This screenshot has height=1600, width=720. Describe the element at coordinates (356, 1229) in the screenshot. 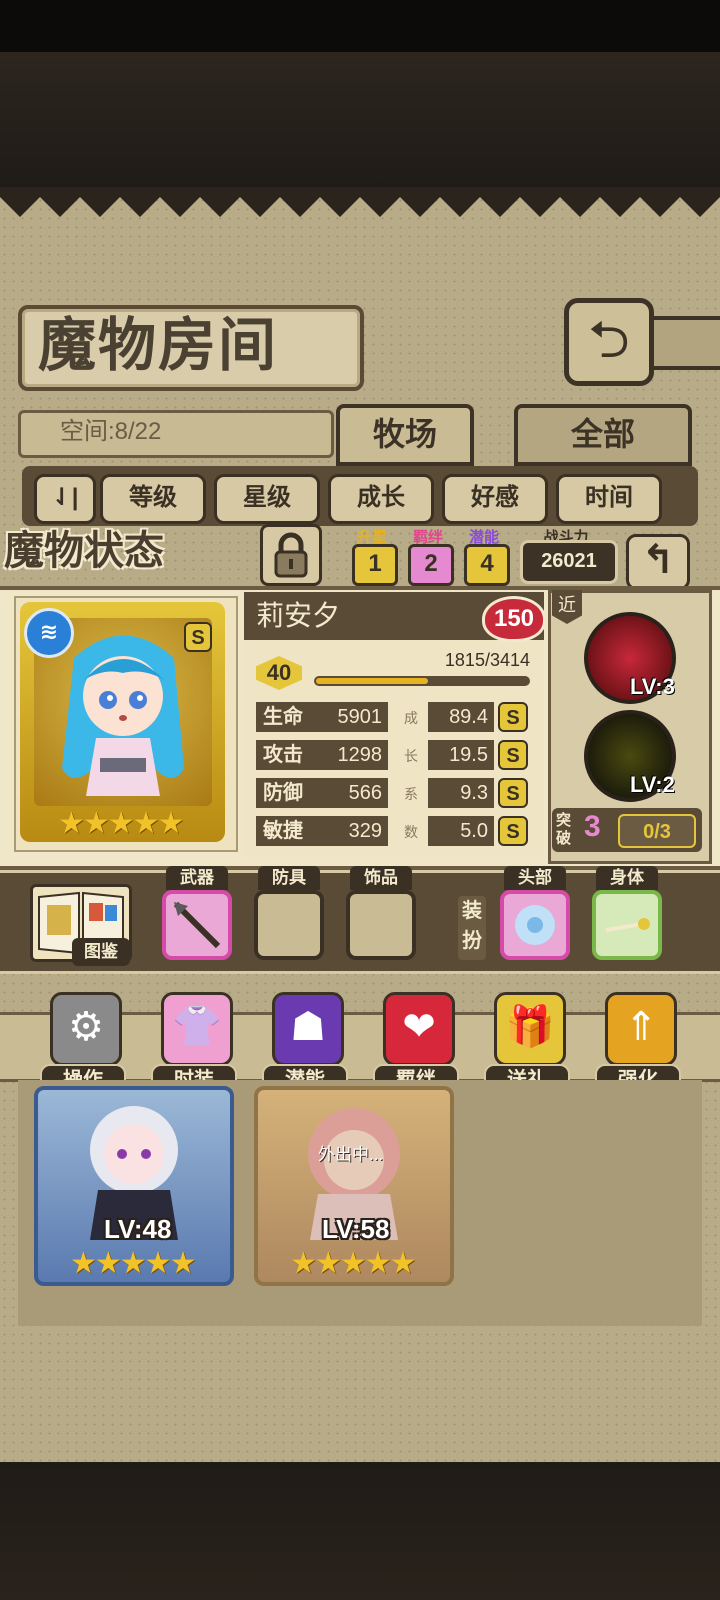

I see `monster-2-level: LV:58` at that location.